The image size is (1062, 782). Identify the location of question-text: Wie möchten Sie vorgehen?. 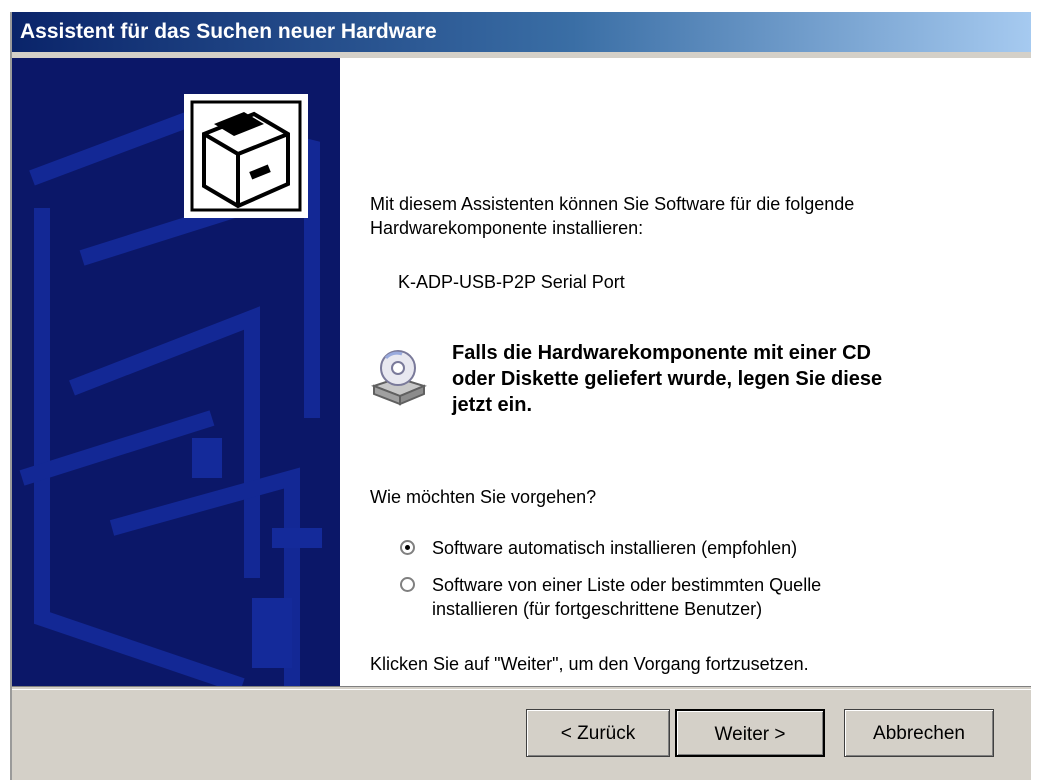
(483, 497).